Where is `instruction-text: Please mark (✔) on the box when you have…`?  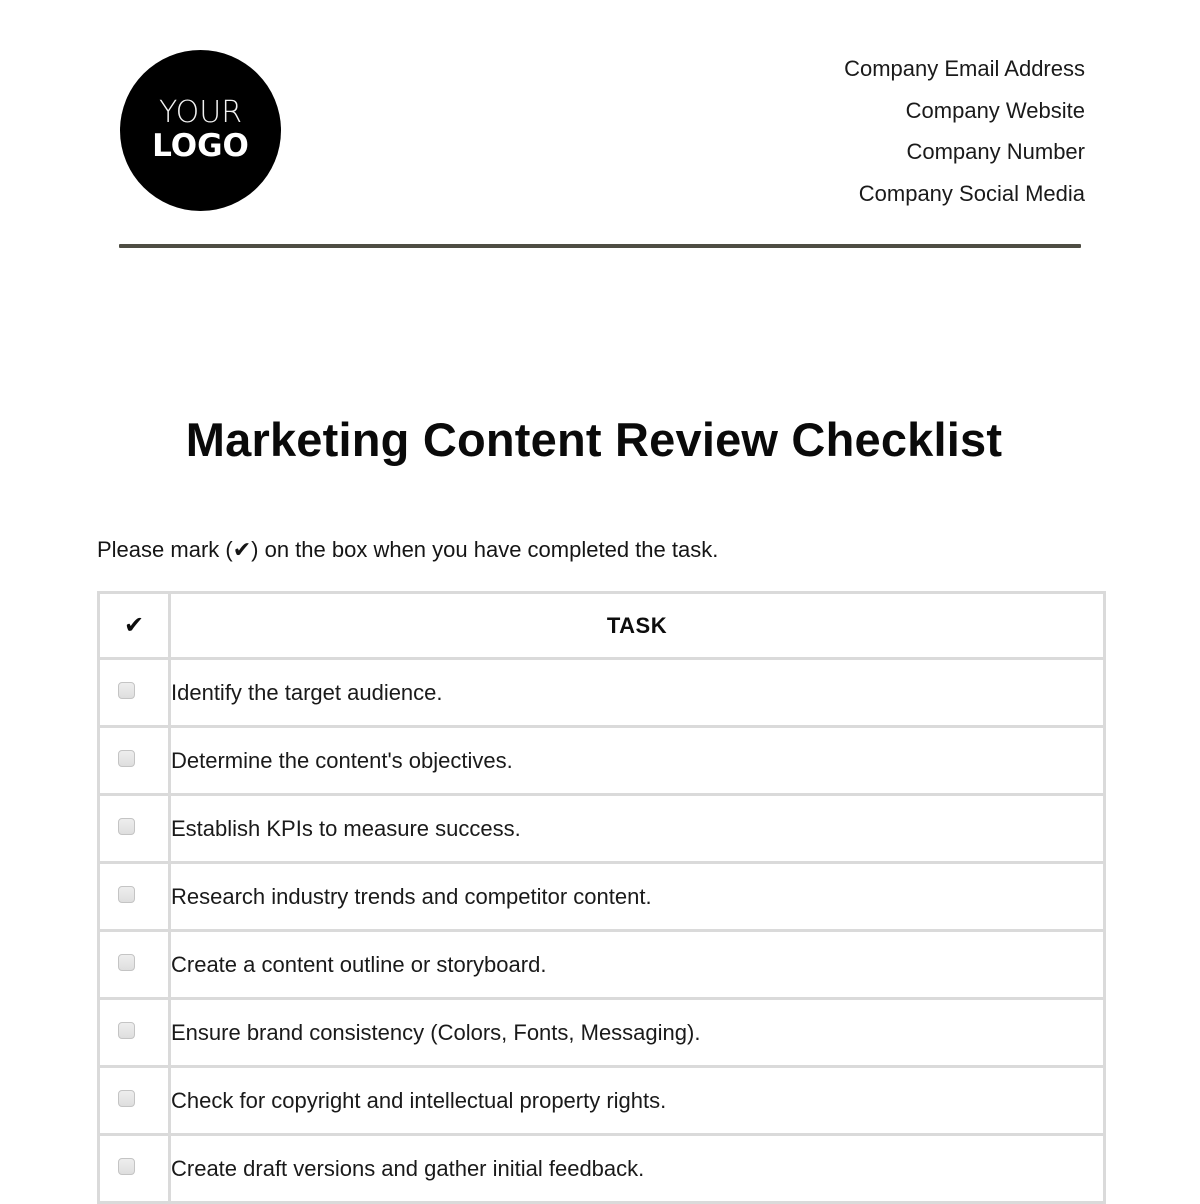 instruction-text: Please mark (✔) on the box when you have… is located at coordinates (408, 549).